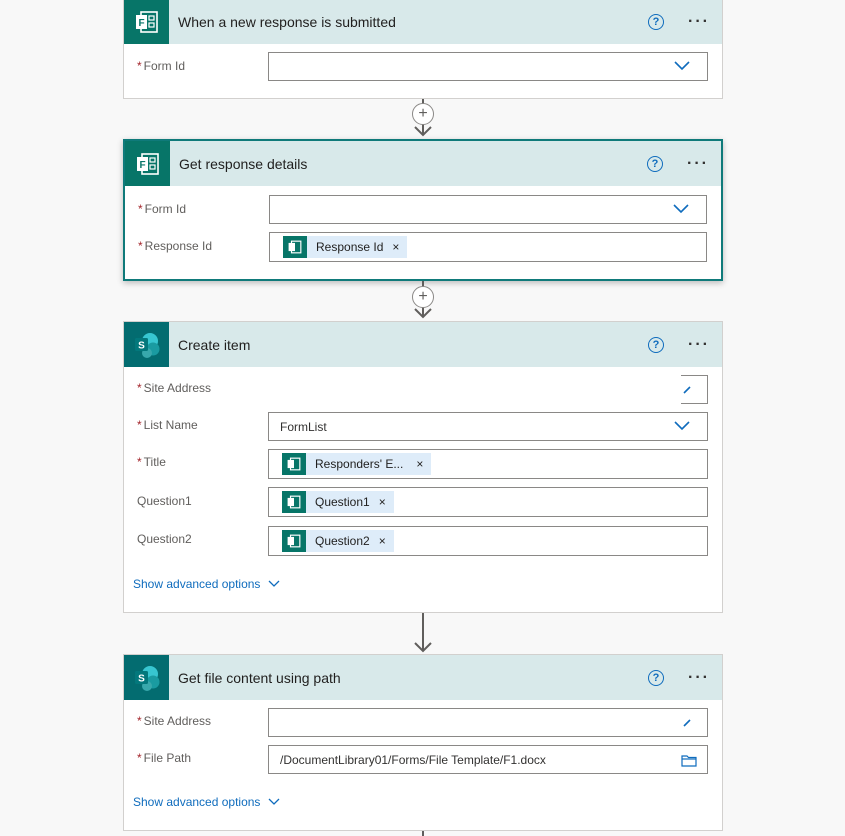 This screenshot has height=836, width=845. I want to click on field-label-question1: Question1, so click(164, 501).